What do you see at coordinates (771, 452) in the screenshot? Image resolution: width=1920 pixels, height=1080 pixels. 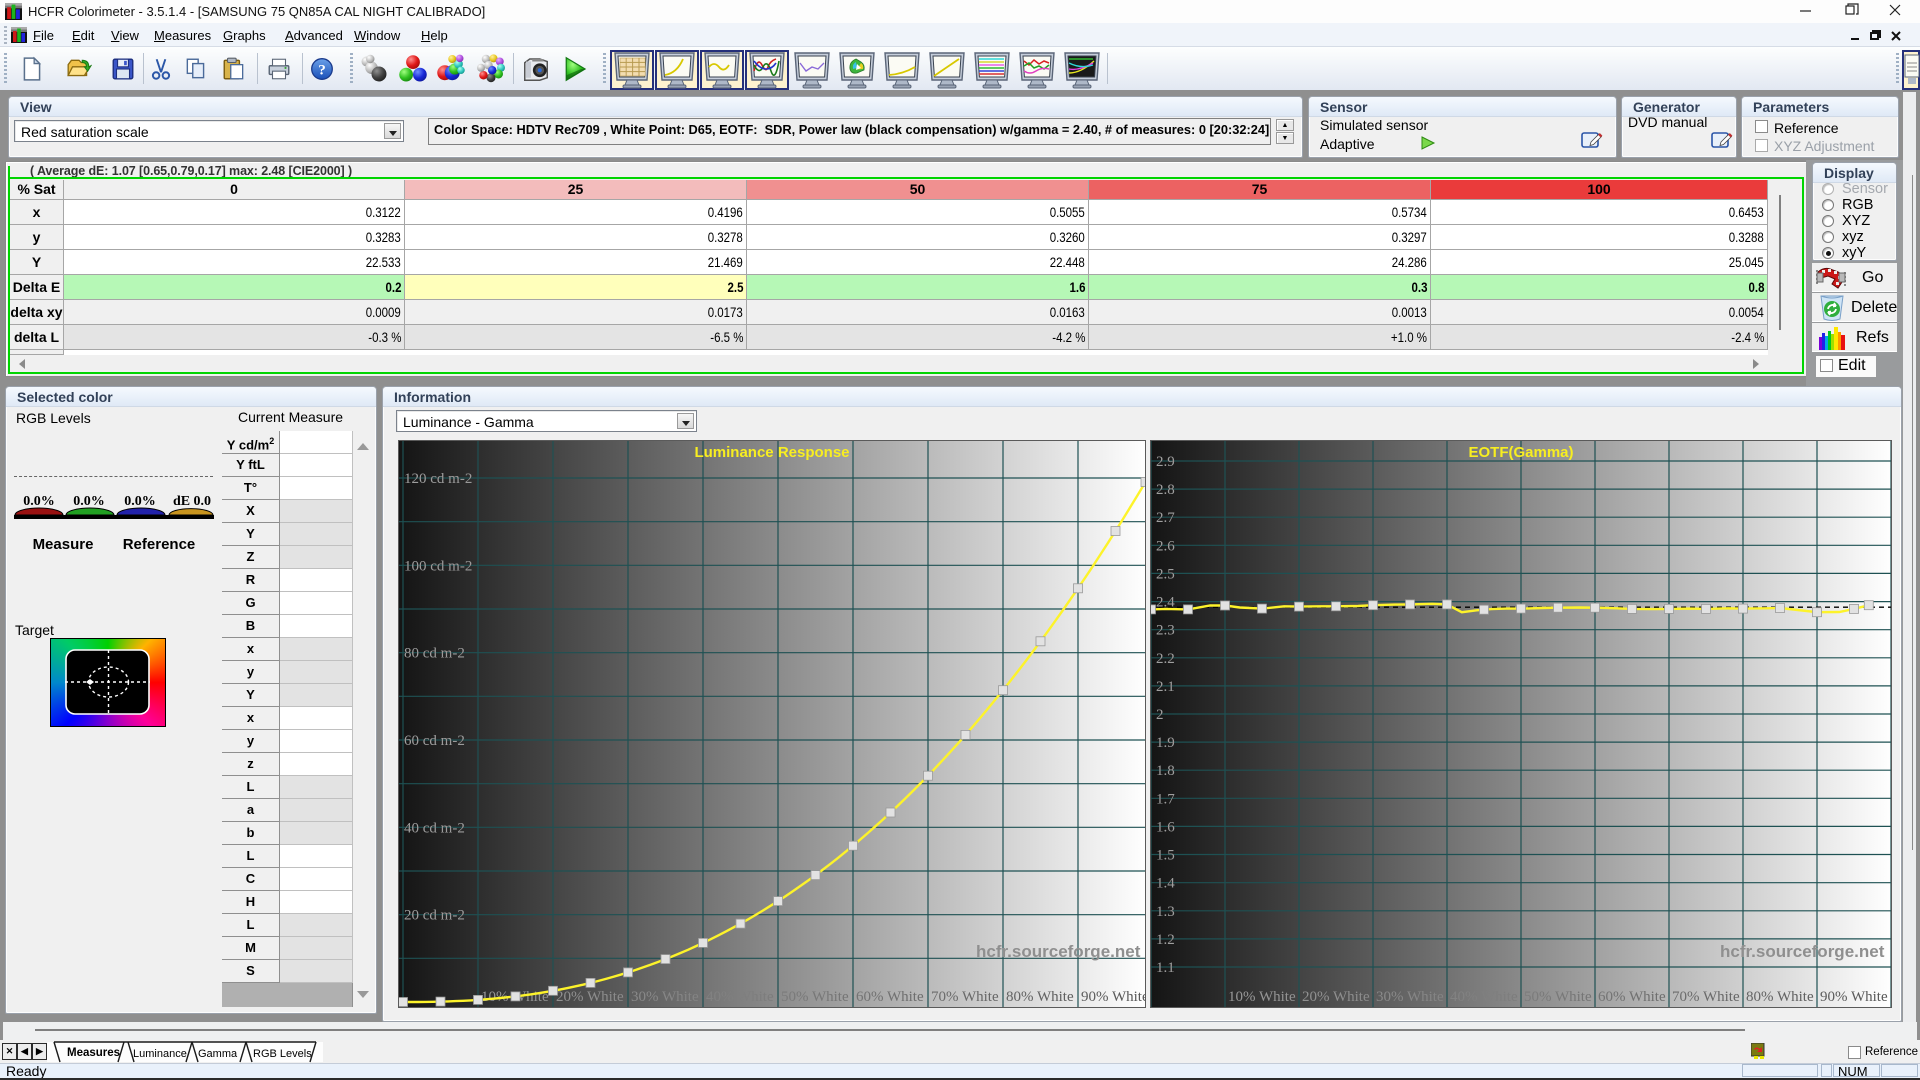 I see `svg-text: Luminance Response` at bounding box center [771, 452].